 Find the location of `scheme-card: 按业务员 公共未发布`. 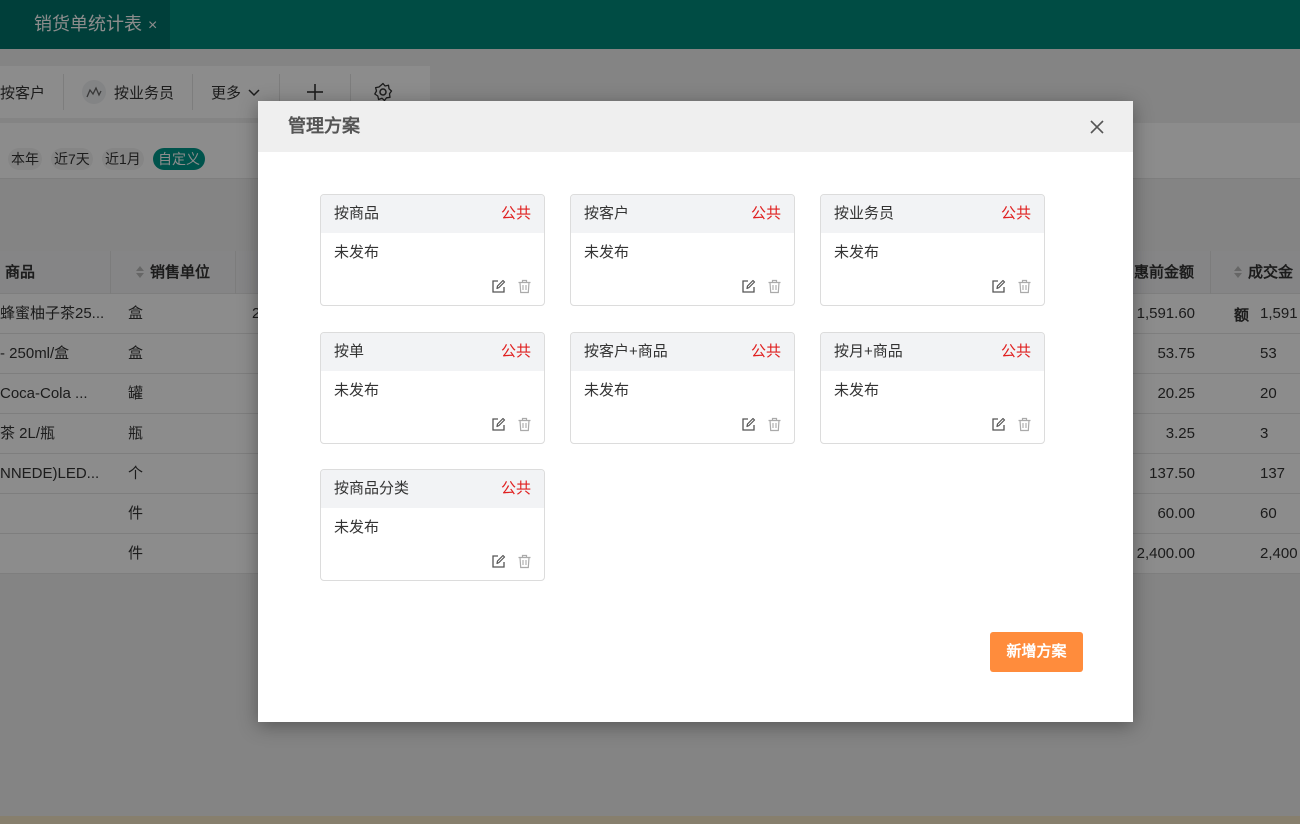

scheme-card: 按业务员 公共未发布 is located at coordinates (932, 250).